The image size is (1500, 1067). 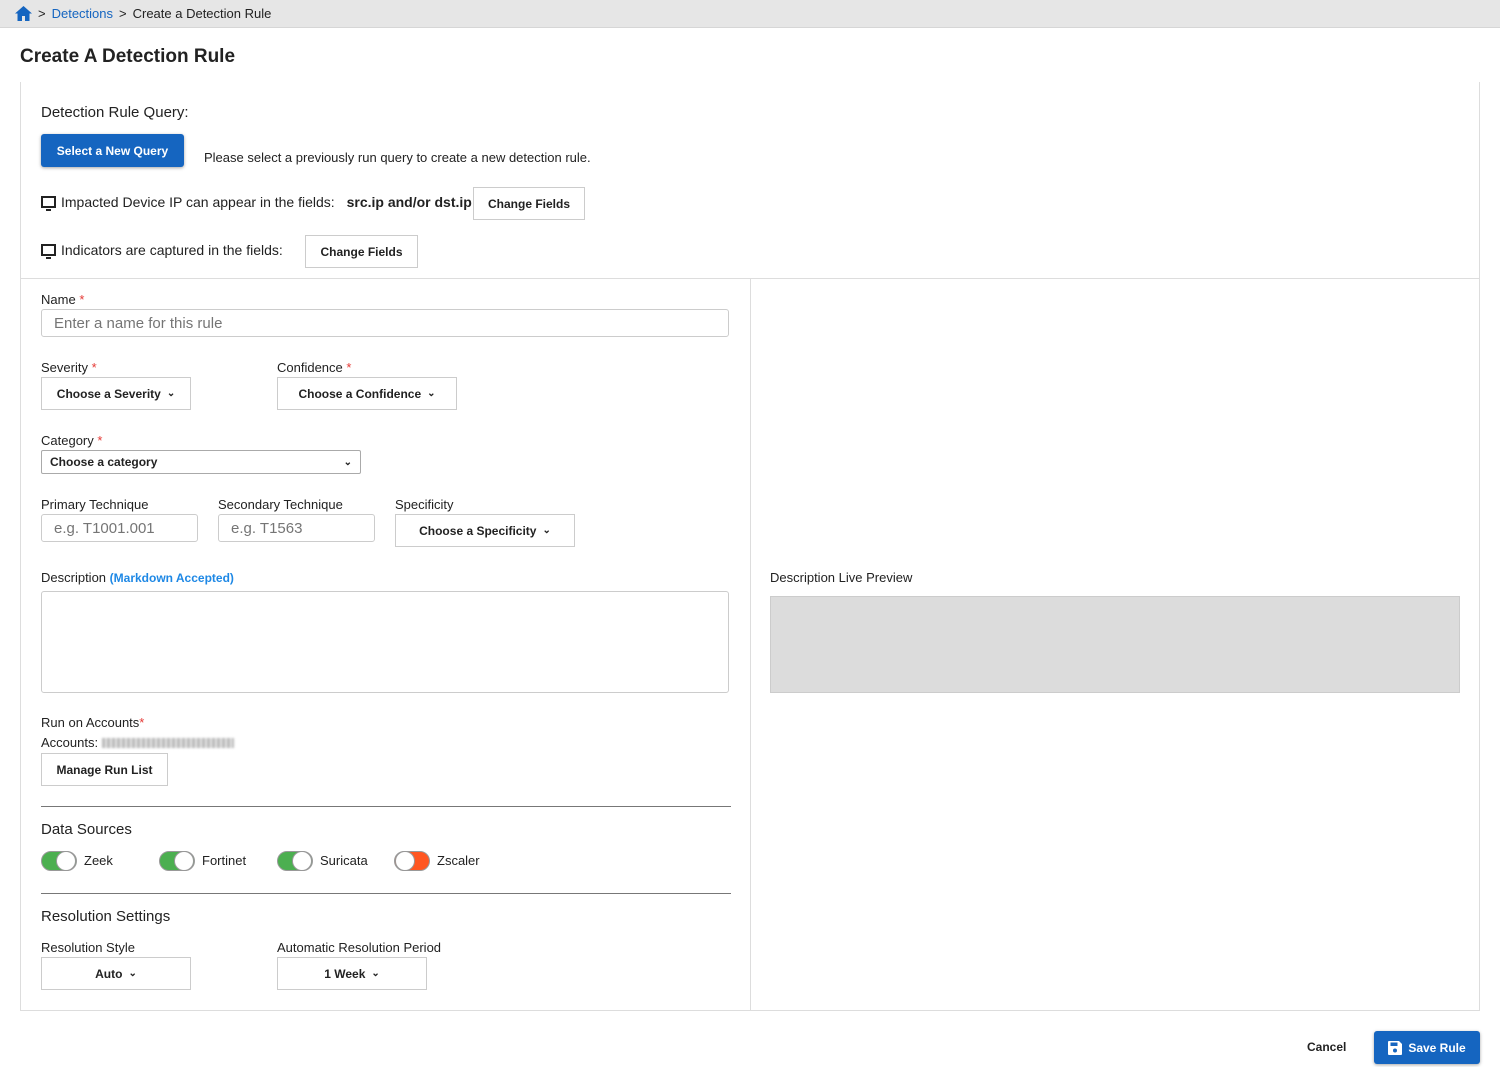 I want to click on toggle-zscaler, so click(x=412, y=861).